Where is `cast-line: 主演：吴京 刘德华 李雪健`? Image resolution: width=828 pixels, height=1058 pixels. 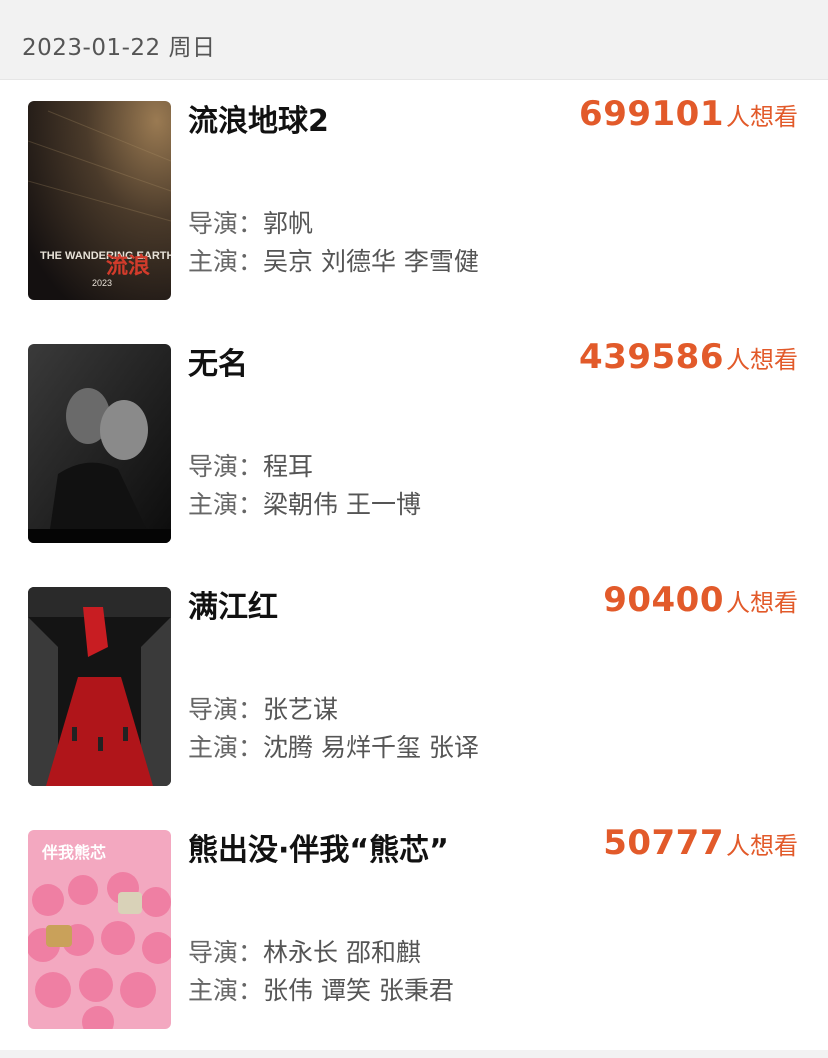 cast-line: 主演：吴京 刘德华 李雪健 is located at coordinates (333, 260).